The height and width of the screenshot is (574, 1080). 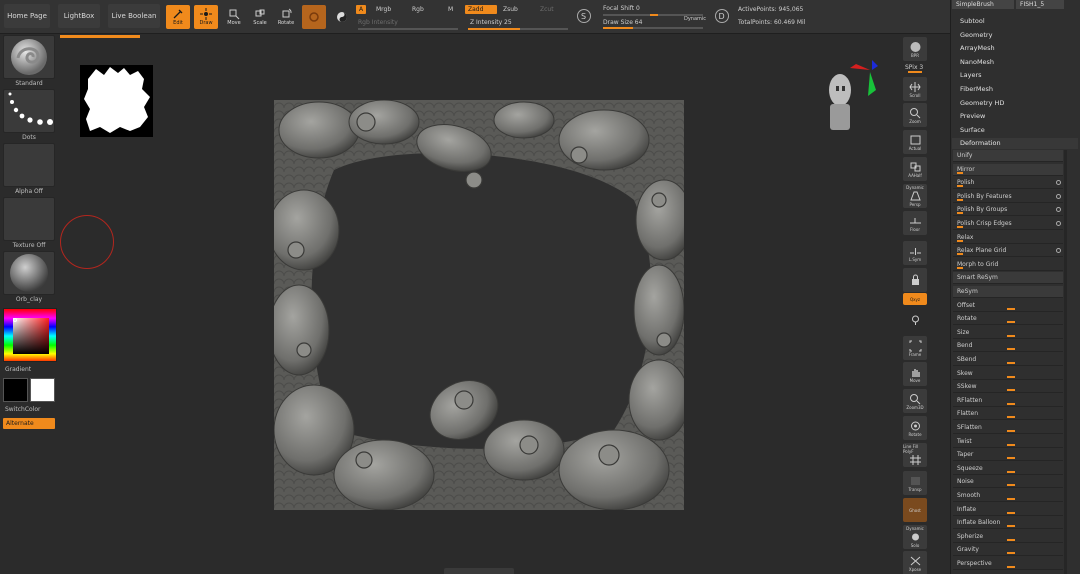 What do you see at coordinates (1008, 523) in the screenshot?
I see `deform-inflate-balloon: Inflate Balloon` at bounding box center [1008, 523].